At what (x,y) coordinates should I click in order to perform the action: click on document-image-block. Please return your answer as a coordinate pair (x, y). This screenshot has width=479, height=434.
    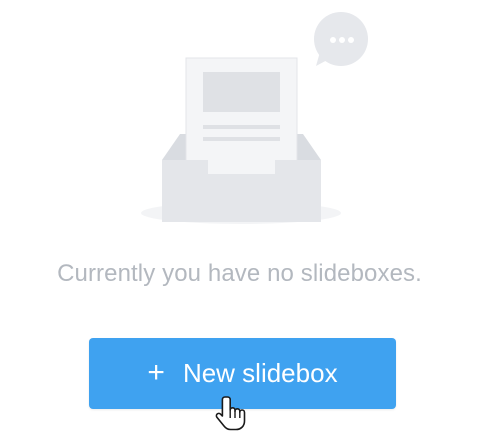
    Looking at the image, I should click on (241, 92).